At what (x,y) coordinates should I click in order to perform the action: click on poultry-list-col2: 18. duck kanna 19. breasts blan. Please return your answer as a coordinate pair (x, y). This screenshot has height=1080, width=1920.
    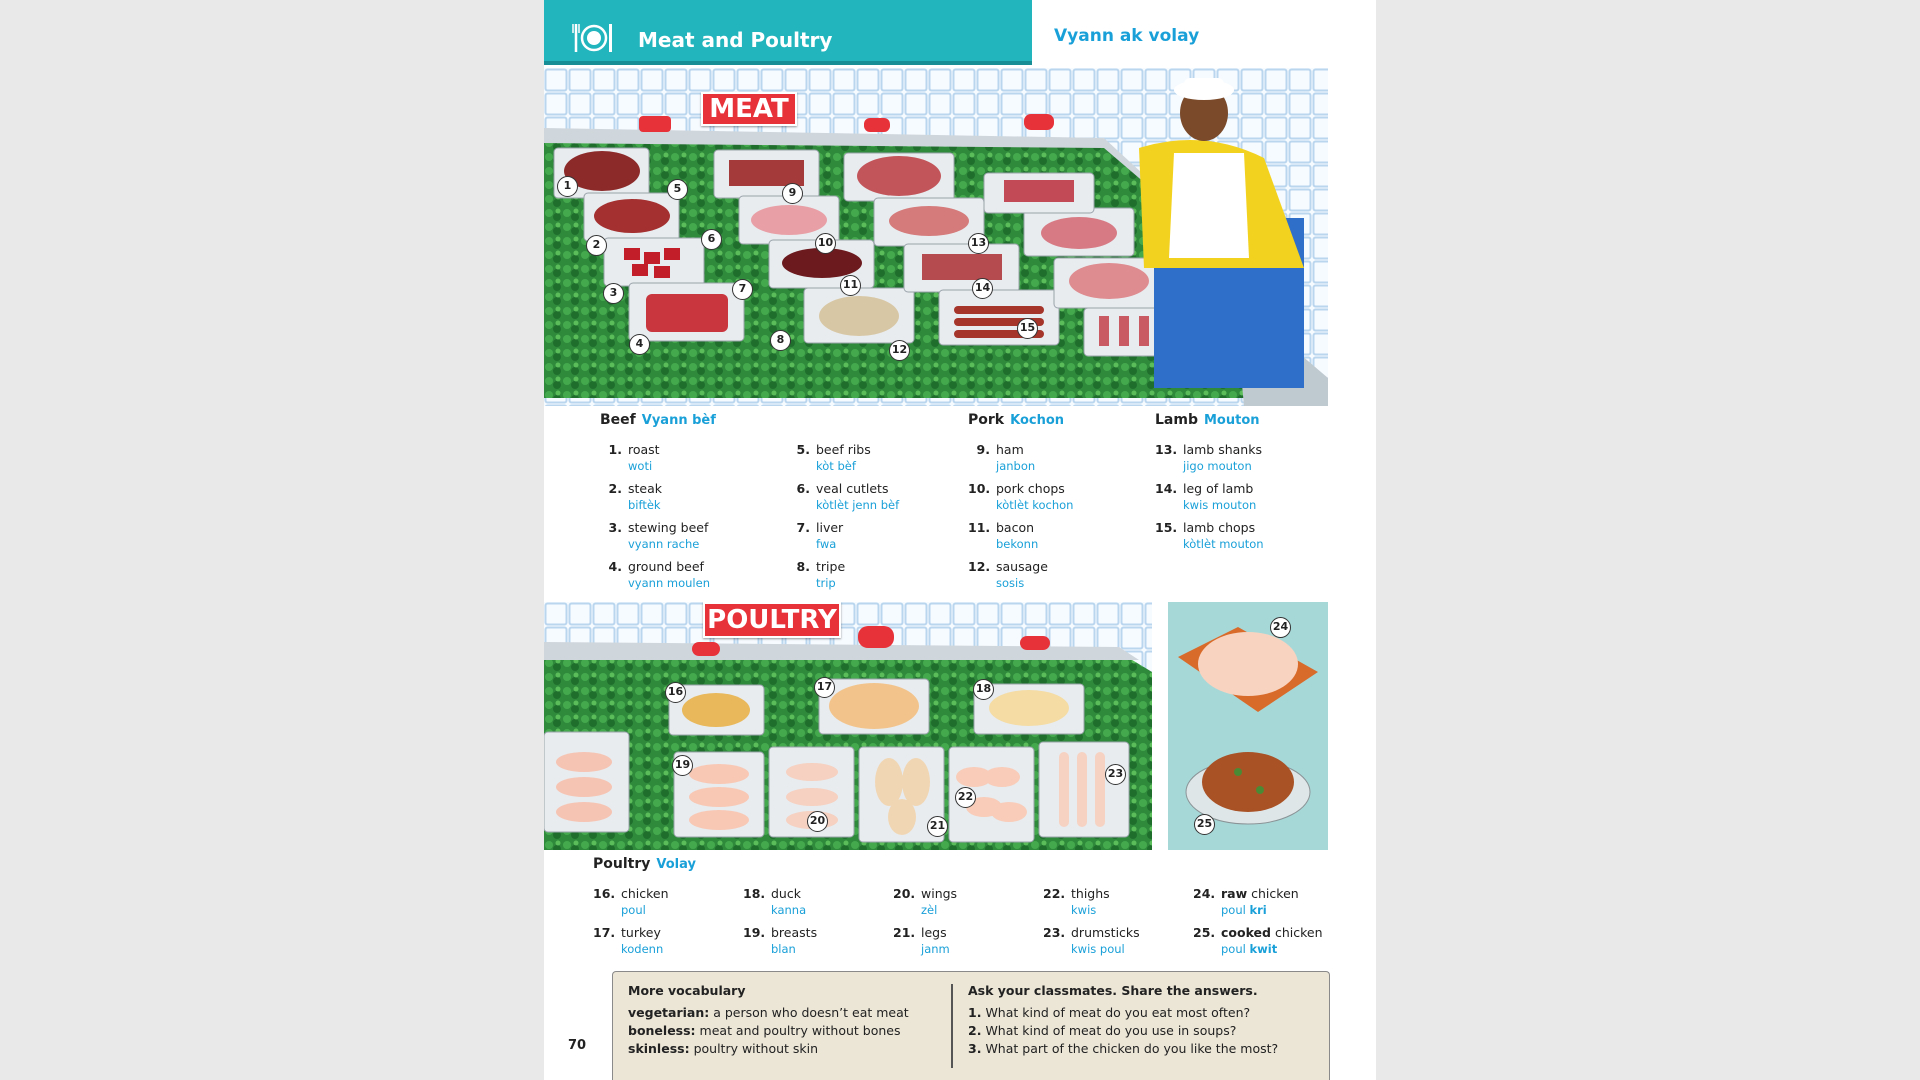
    Looking at the image, I should click on (813, 925).